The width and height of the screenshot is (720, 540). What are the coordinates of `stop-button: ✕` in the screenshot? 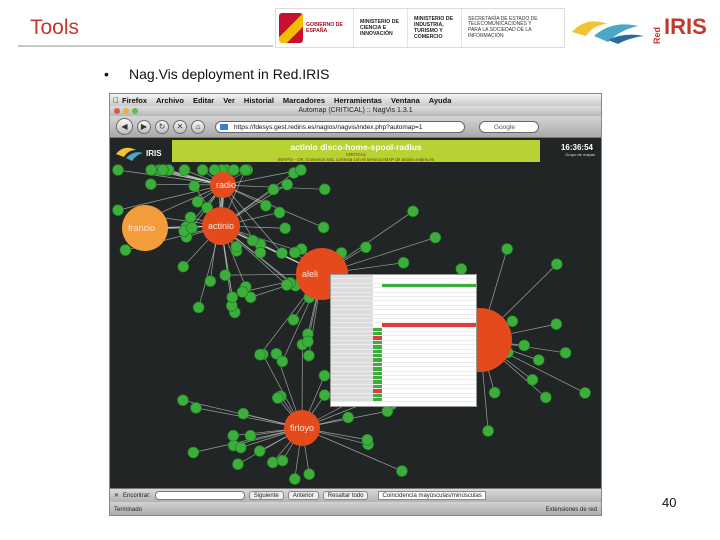 It's located at (180, 126).